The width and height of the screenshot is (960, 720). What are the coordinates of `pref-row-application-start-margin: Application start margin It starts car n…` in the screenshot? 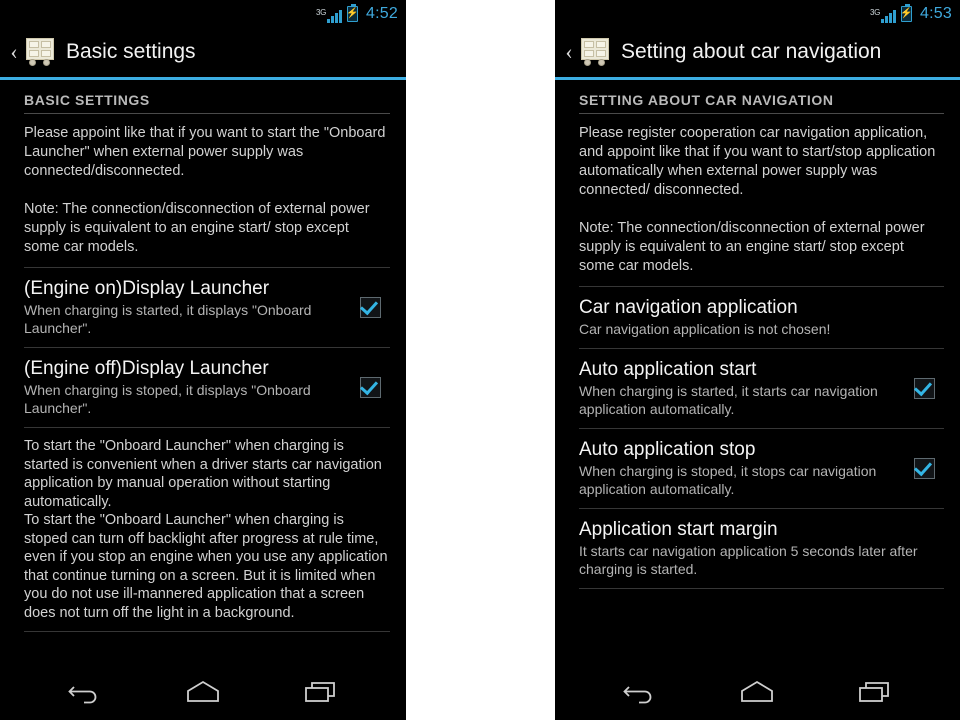 It's located at (757, 548).